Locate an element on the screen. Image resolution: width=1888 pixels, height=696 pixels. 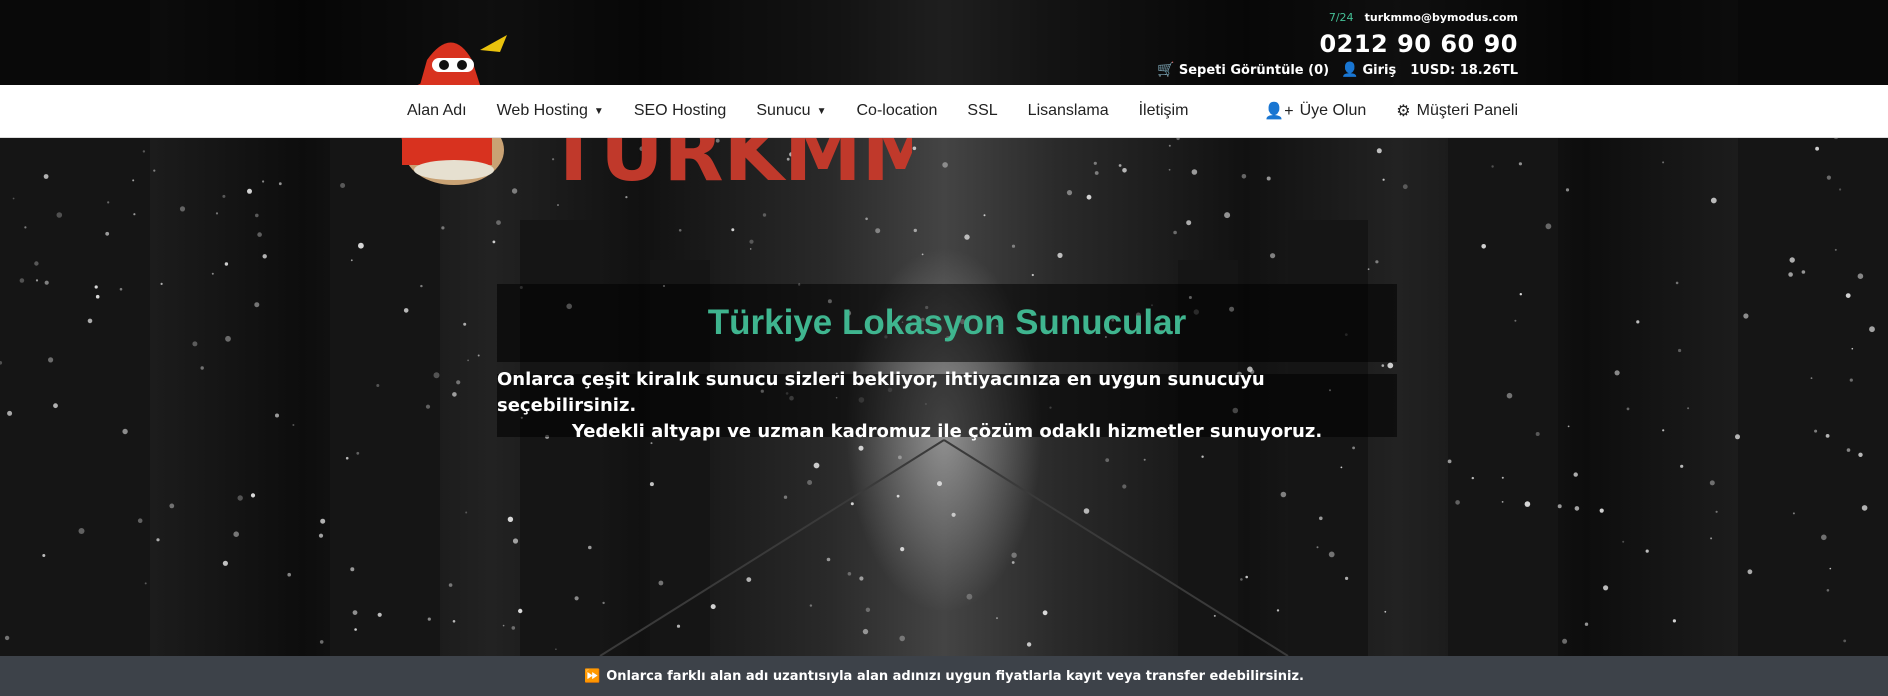
phone-number: 0212 90 60 90 is located at coordinates (1337, 44).